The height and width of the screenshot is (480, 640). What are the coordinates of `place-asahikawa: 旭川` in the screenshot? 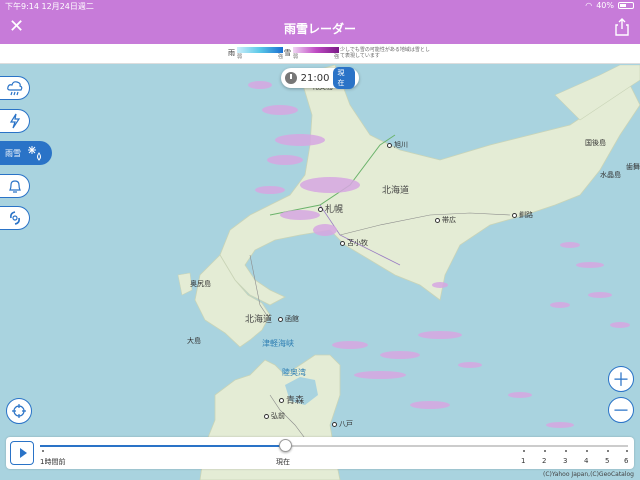 It's located at (397, 145).